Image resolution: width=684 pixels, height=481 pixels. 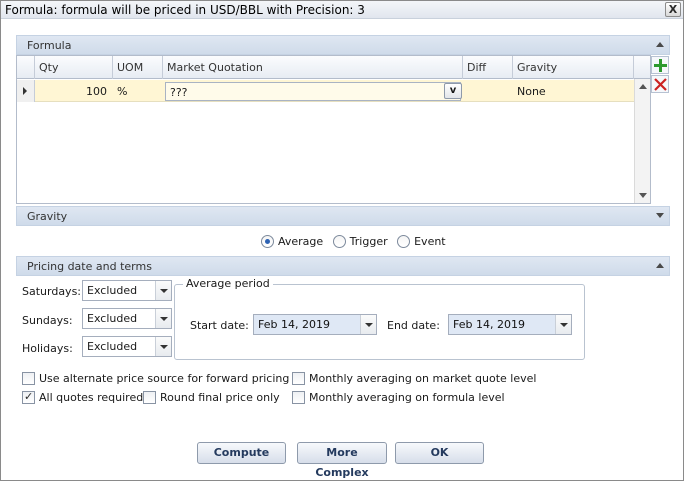 What do you see at coordinates (219, 325) in the screenshot?
I see `start-date-label: Start date:` at bounding box center [219, 325].